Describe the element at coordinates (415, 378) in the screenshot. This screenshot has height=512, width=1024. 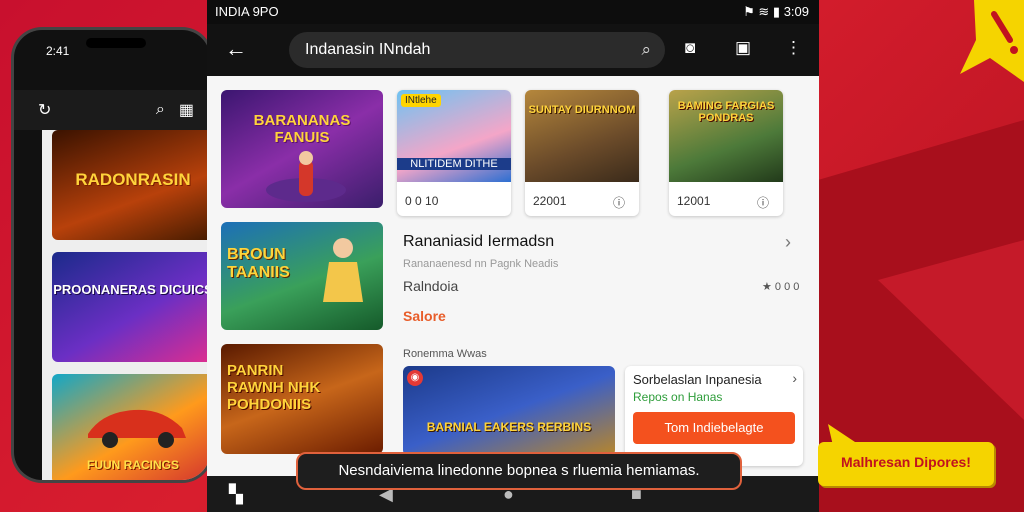
I see `badge-icon: ◉` at that location.